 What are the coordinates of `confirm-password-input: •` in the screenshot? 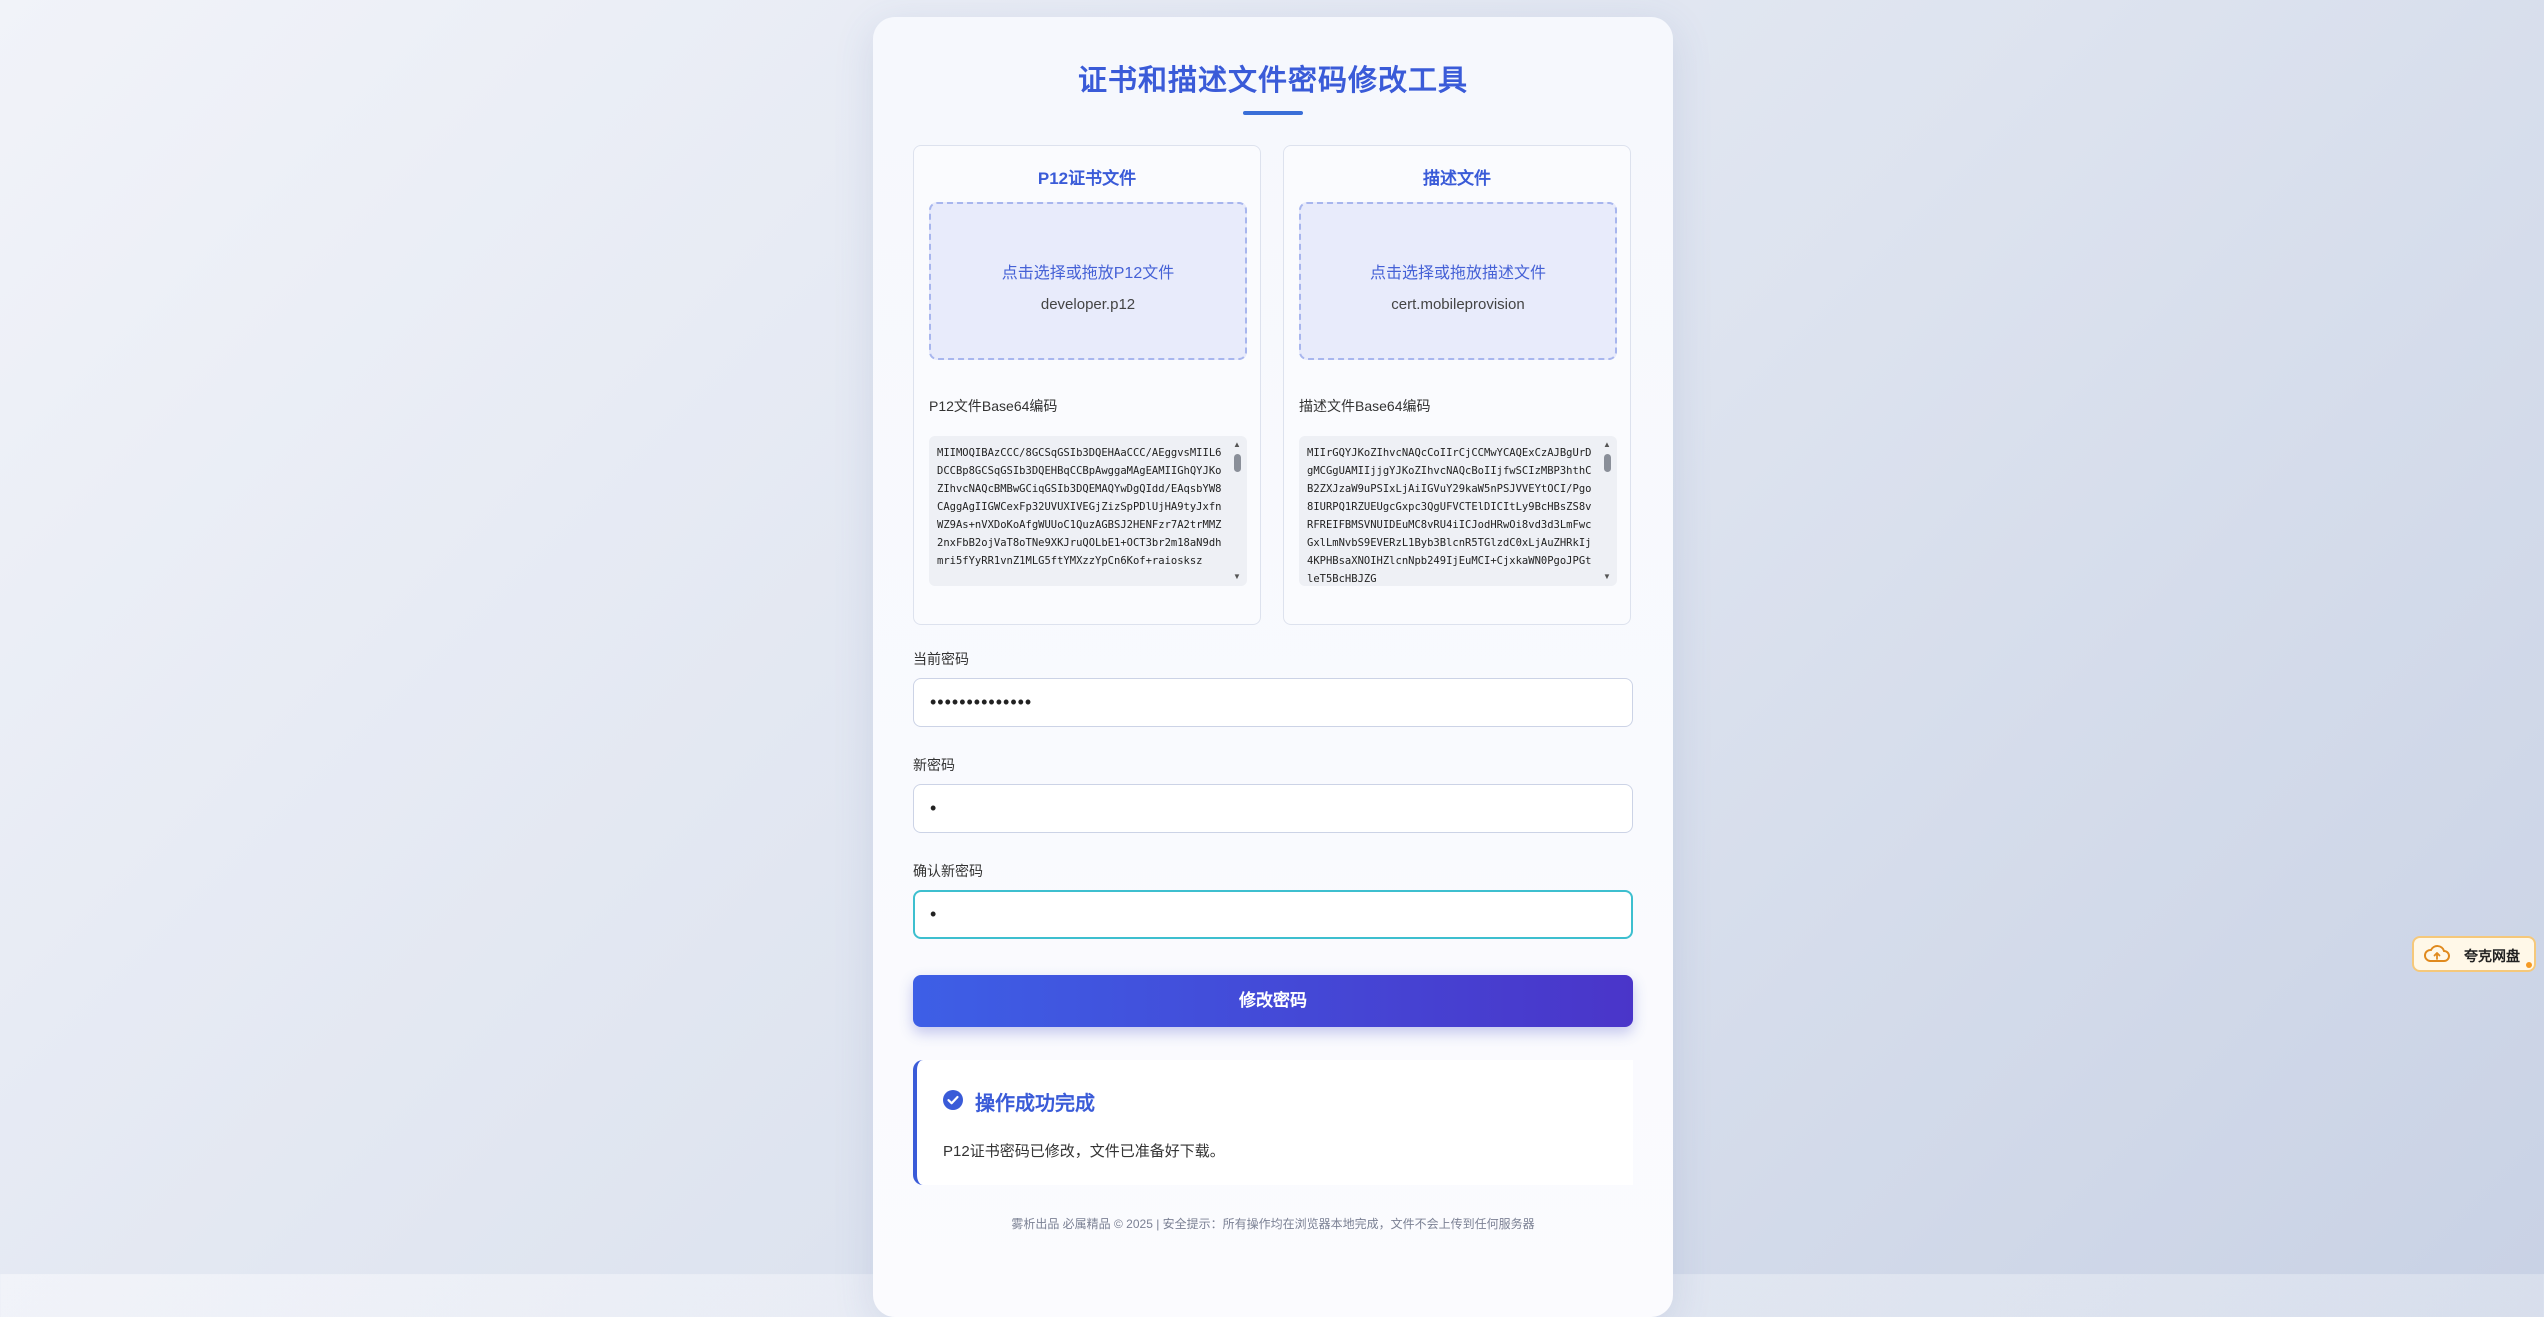 It's located at (1273, 914).